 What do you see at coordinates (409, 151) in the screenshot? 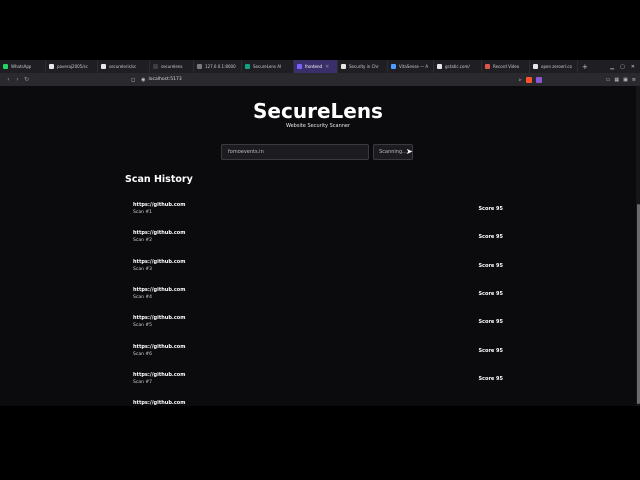
I see `mouse-cursor-icon: ➤` at bounding box center [409, 151].